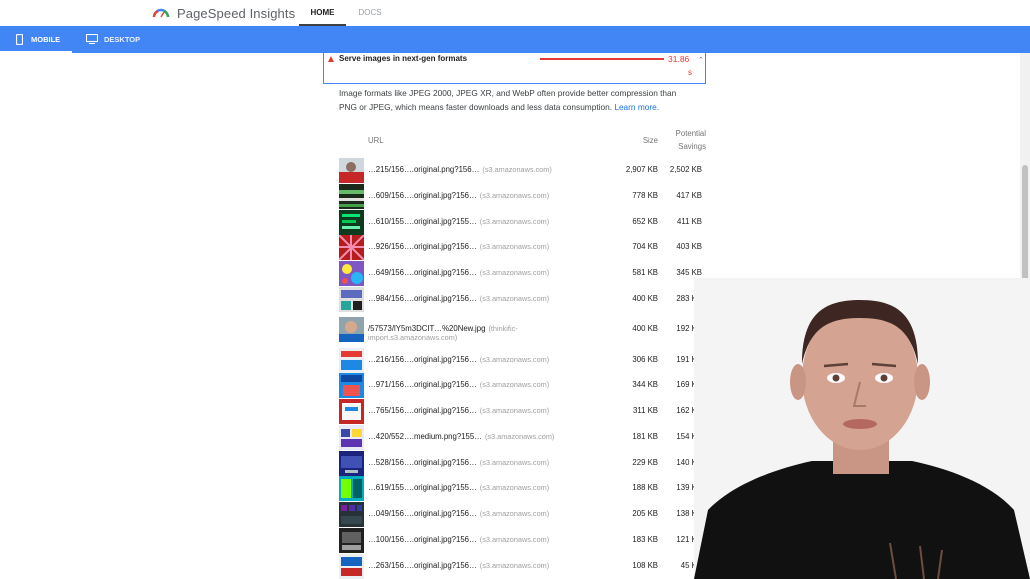 The height and width of the screenshot is (579, 1030). Describe the element at coordinates (92, 39) in the screenshot. I see `desktop-monitor-icon` at that location.